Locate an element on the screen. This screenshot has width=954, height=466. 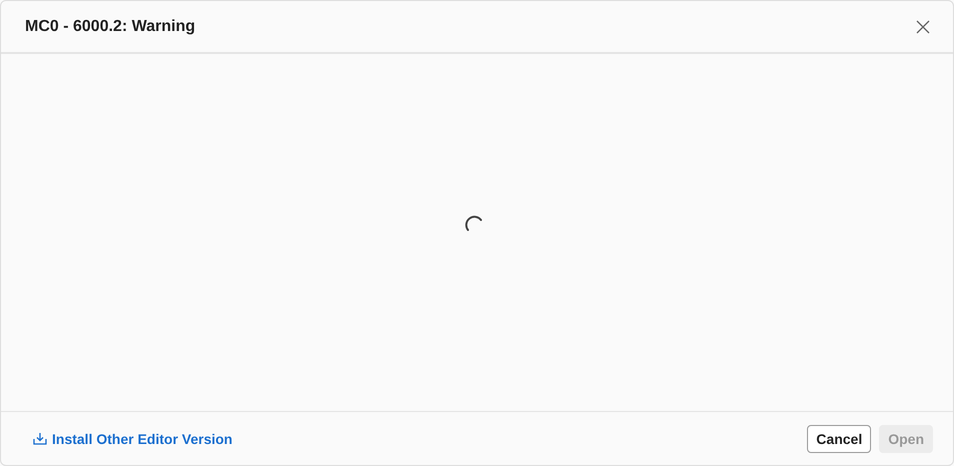
dialog-title: MC0 - 6000.2: Warning is located at coordinates (110, 27).